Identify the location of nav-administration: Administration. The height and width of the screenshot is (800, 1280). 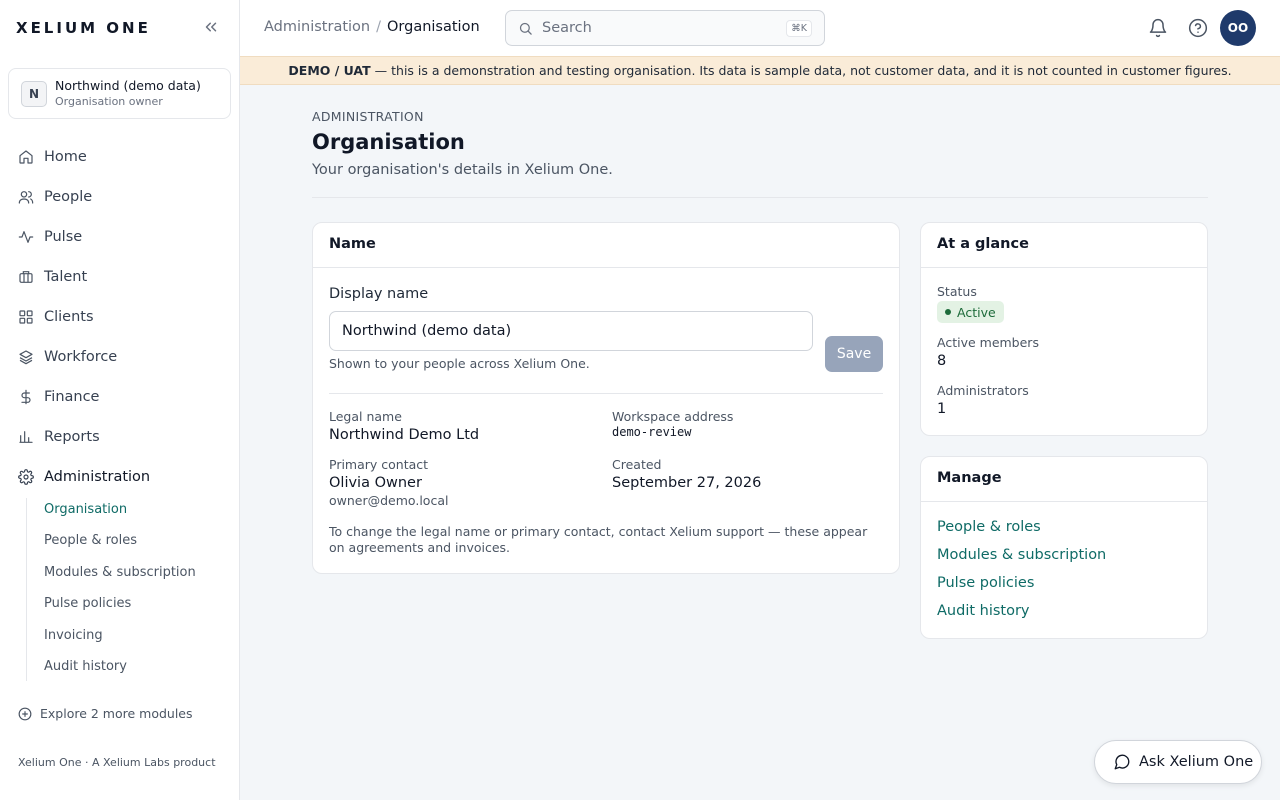
(119, 477).